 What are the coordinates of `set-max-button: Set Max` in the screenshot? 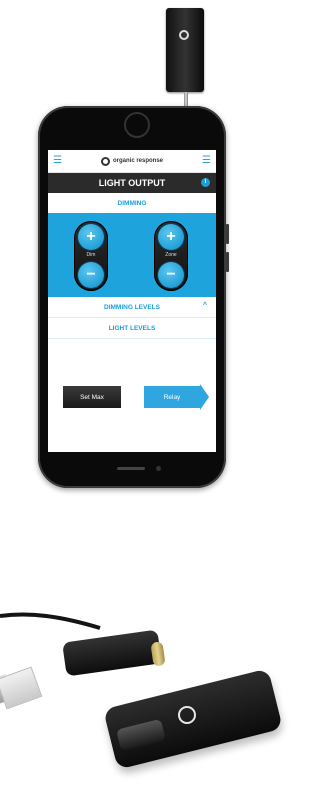 It's located at (92, 397).